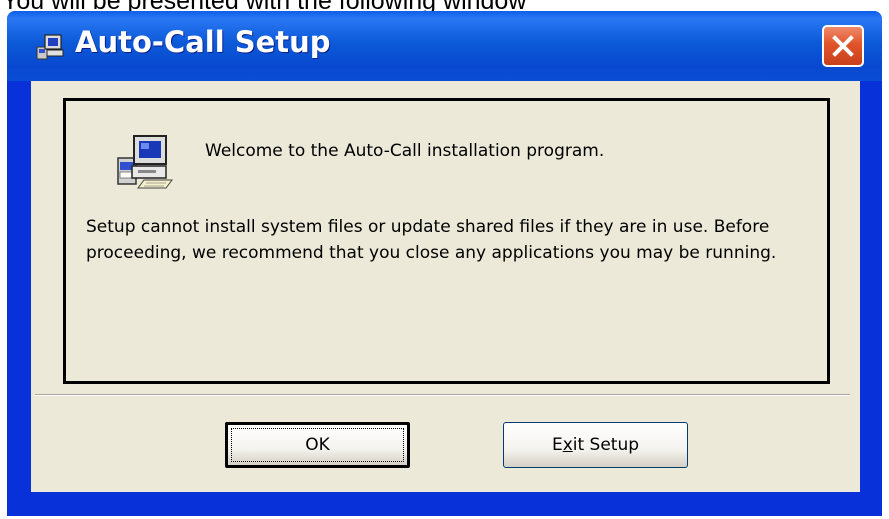 The width and height of the screenshot is (889, 519). What do you see at coordinates (606, 445) in the screenshot?
I see `exit-label-post: it Setup` at bounding box center [606, 445].